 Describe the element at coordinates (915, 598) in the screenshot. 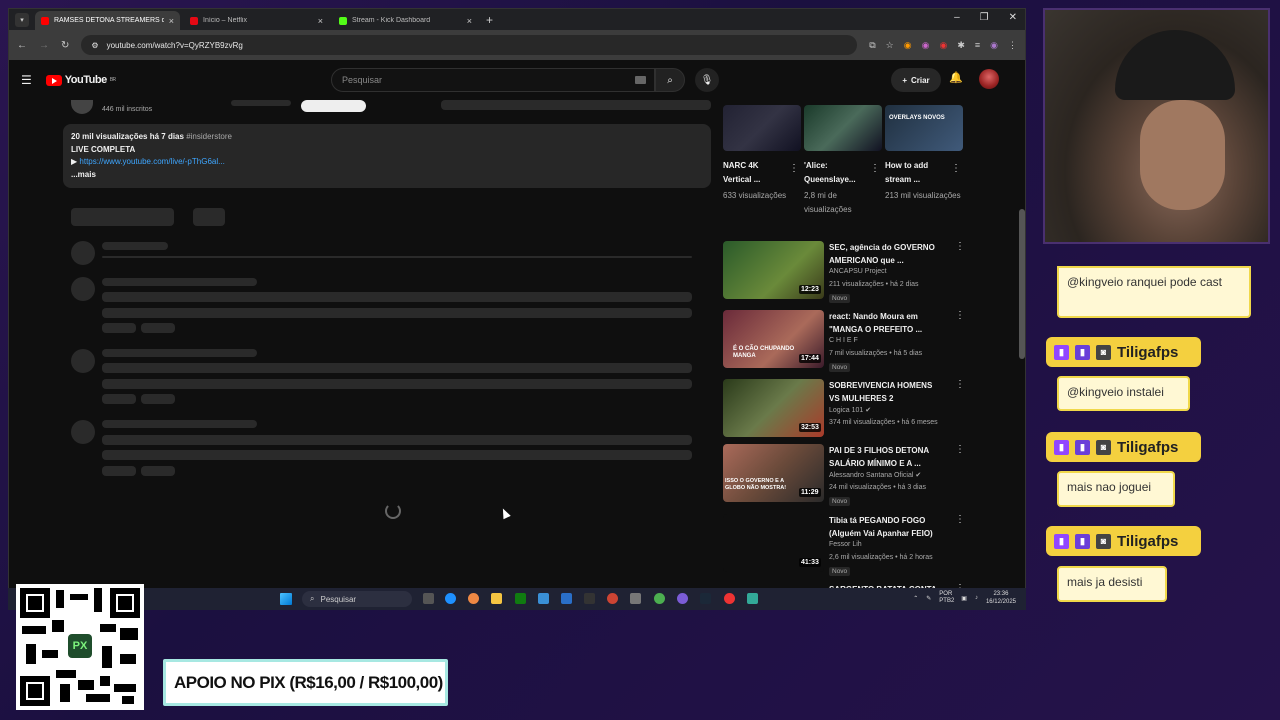

I see `chevron-up-icon: ⌃` at that location.